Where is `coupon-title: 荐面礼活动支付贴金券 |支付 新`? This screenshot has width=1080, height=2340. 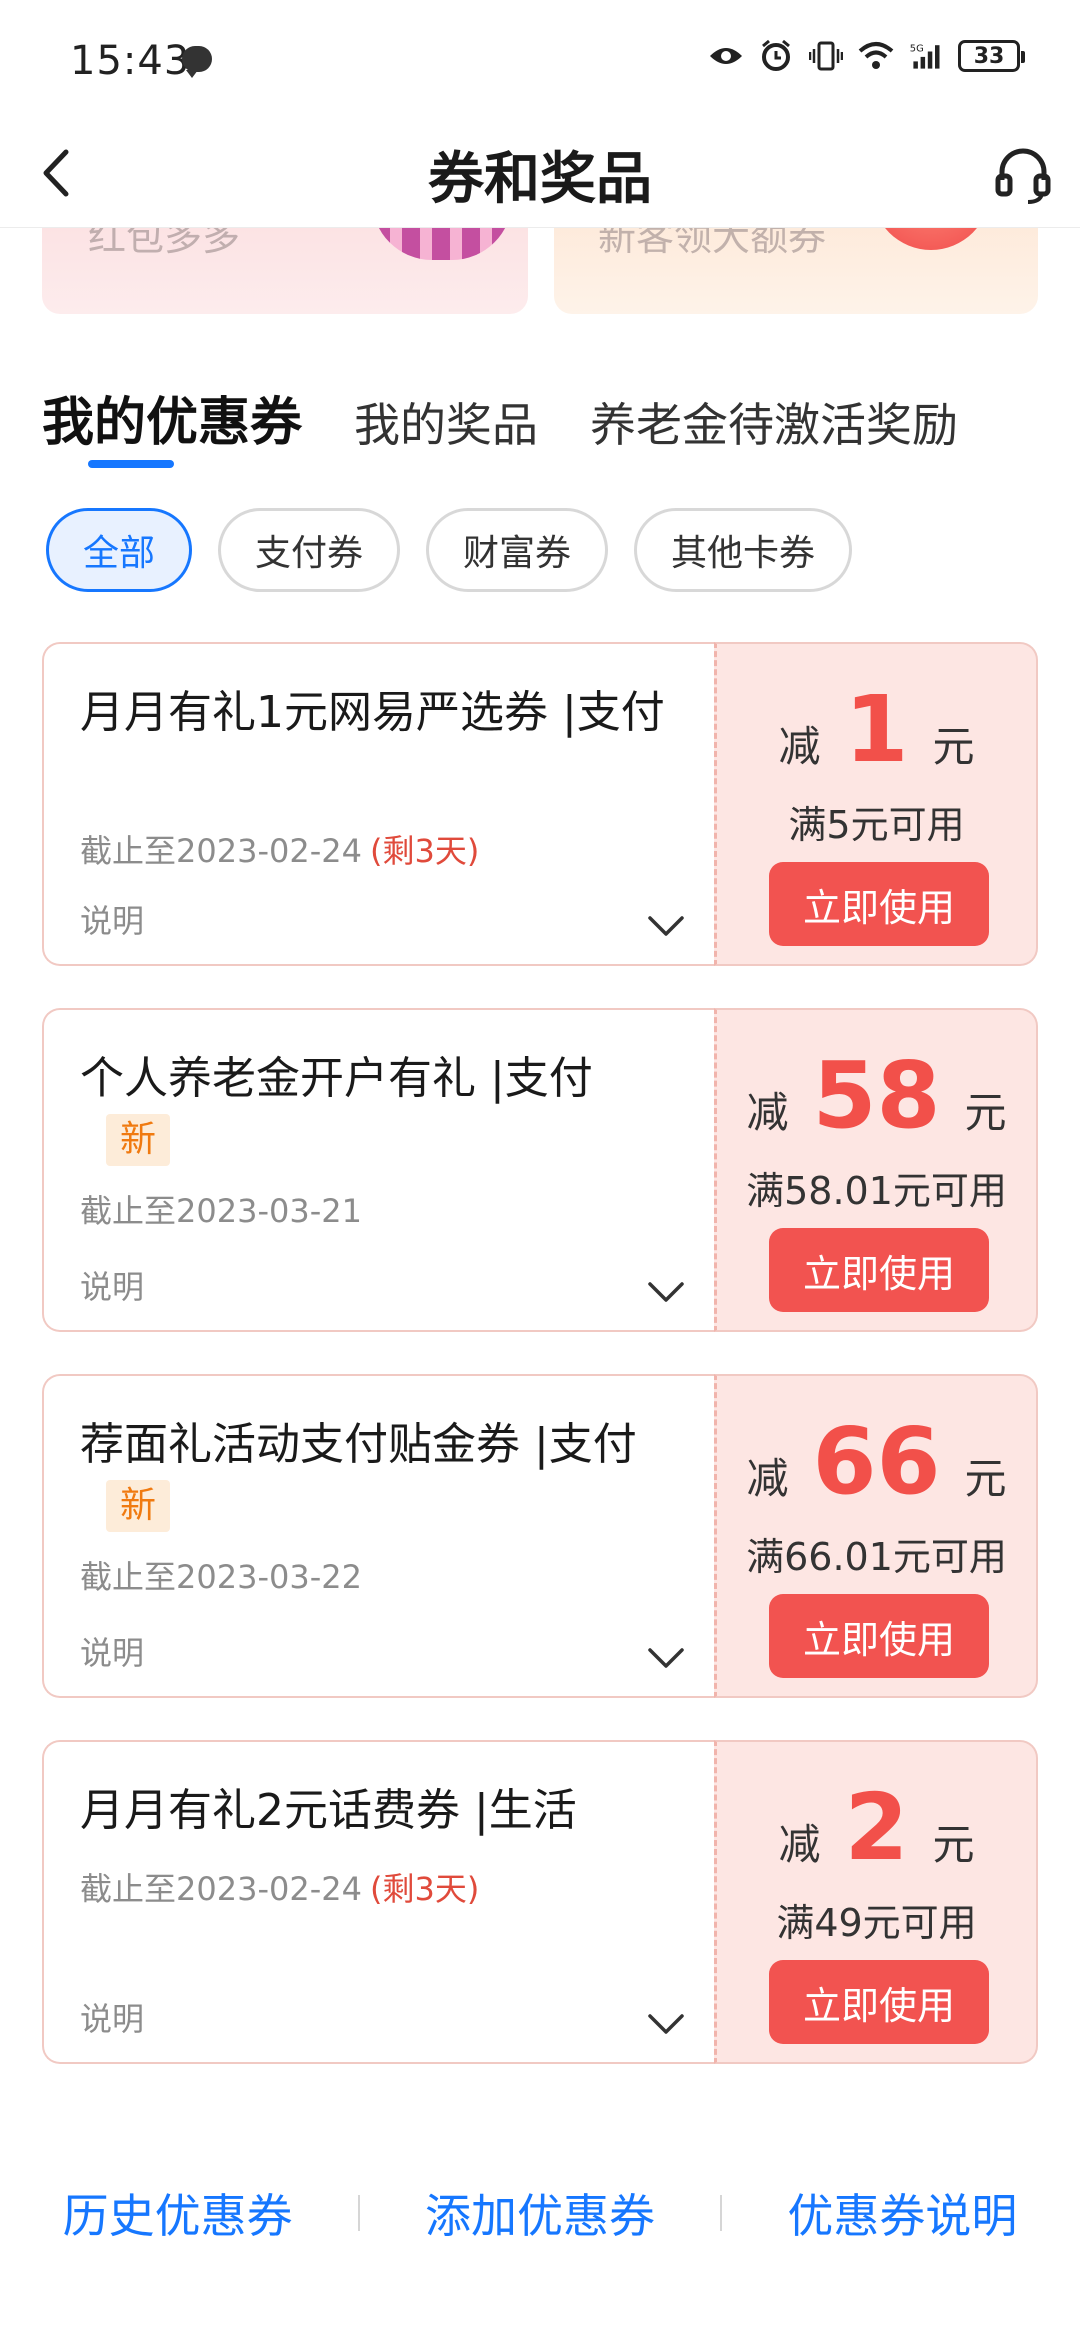
coupon-title: 荐面礼活动支付贴金券 |支付 新 is located at coordinates (380, 1474).